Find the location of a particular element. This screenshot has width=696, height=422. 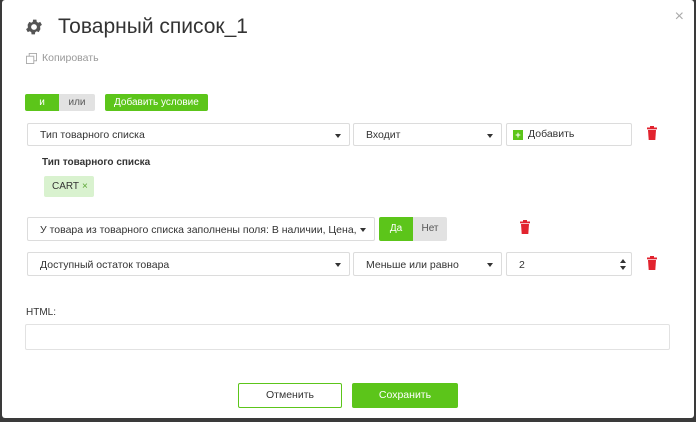

cancel-button: Отменить is located at coordinates (290, 395).